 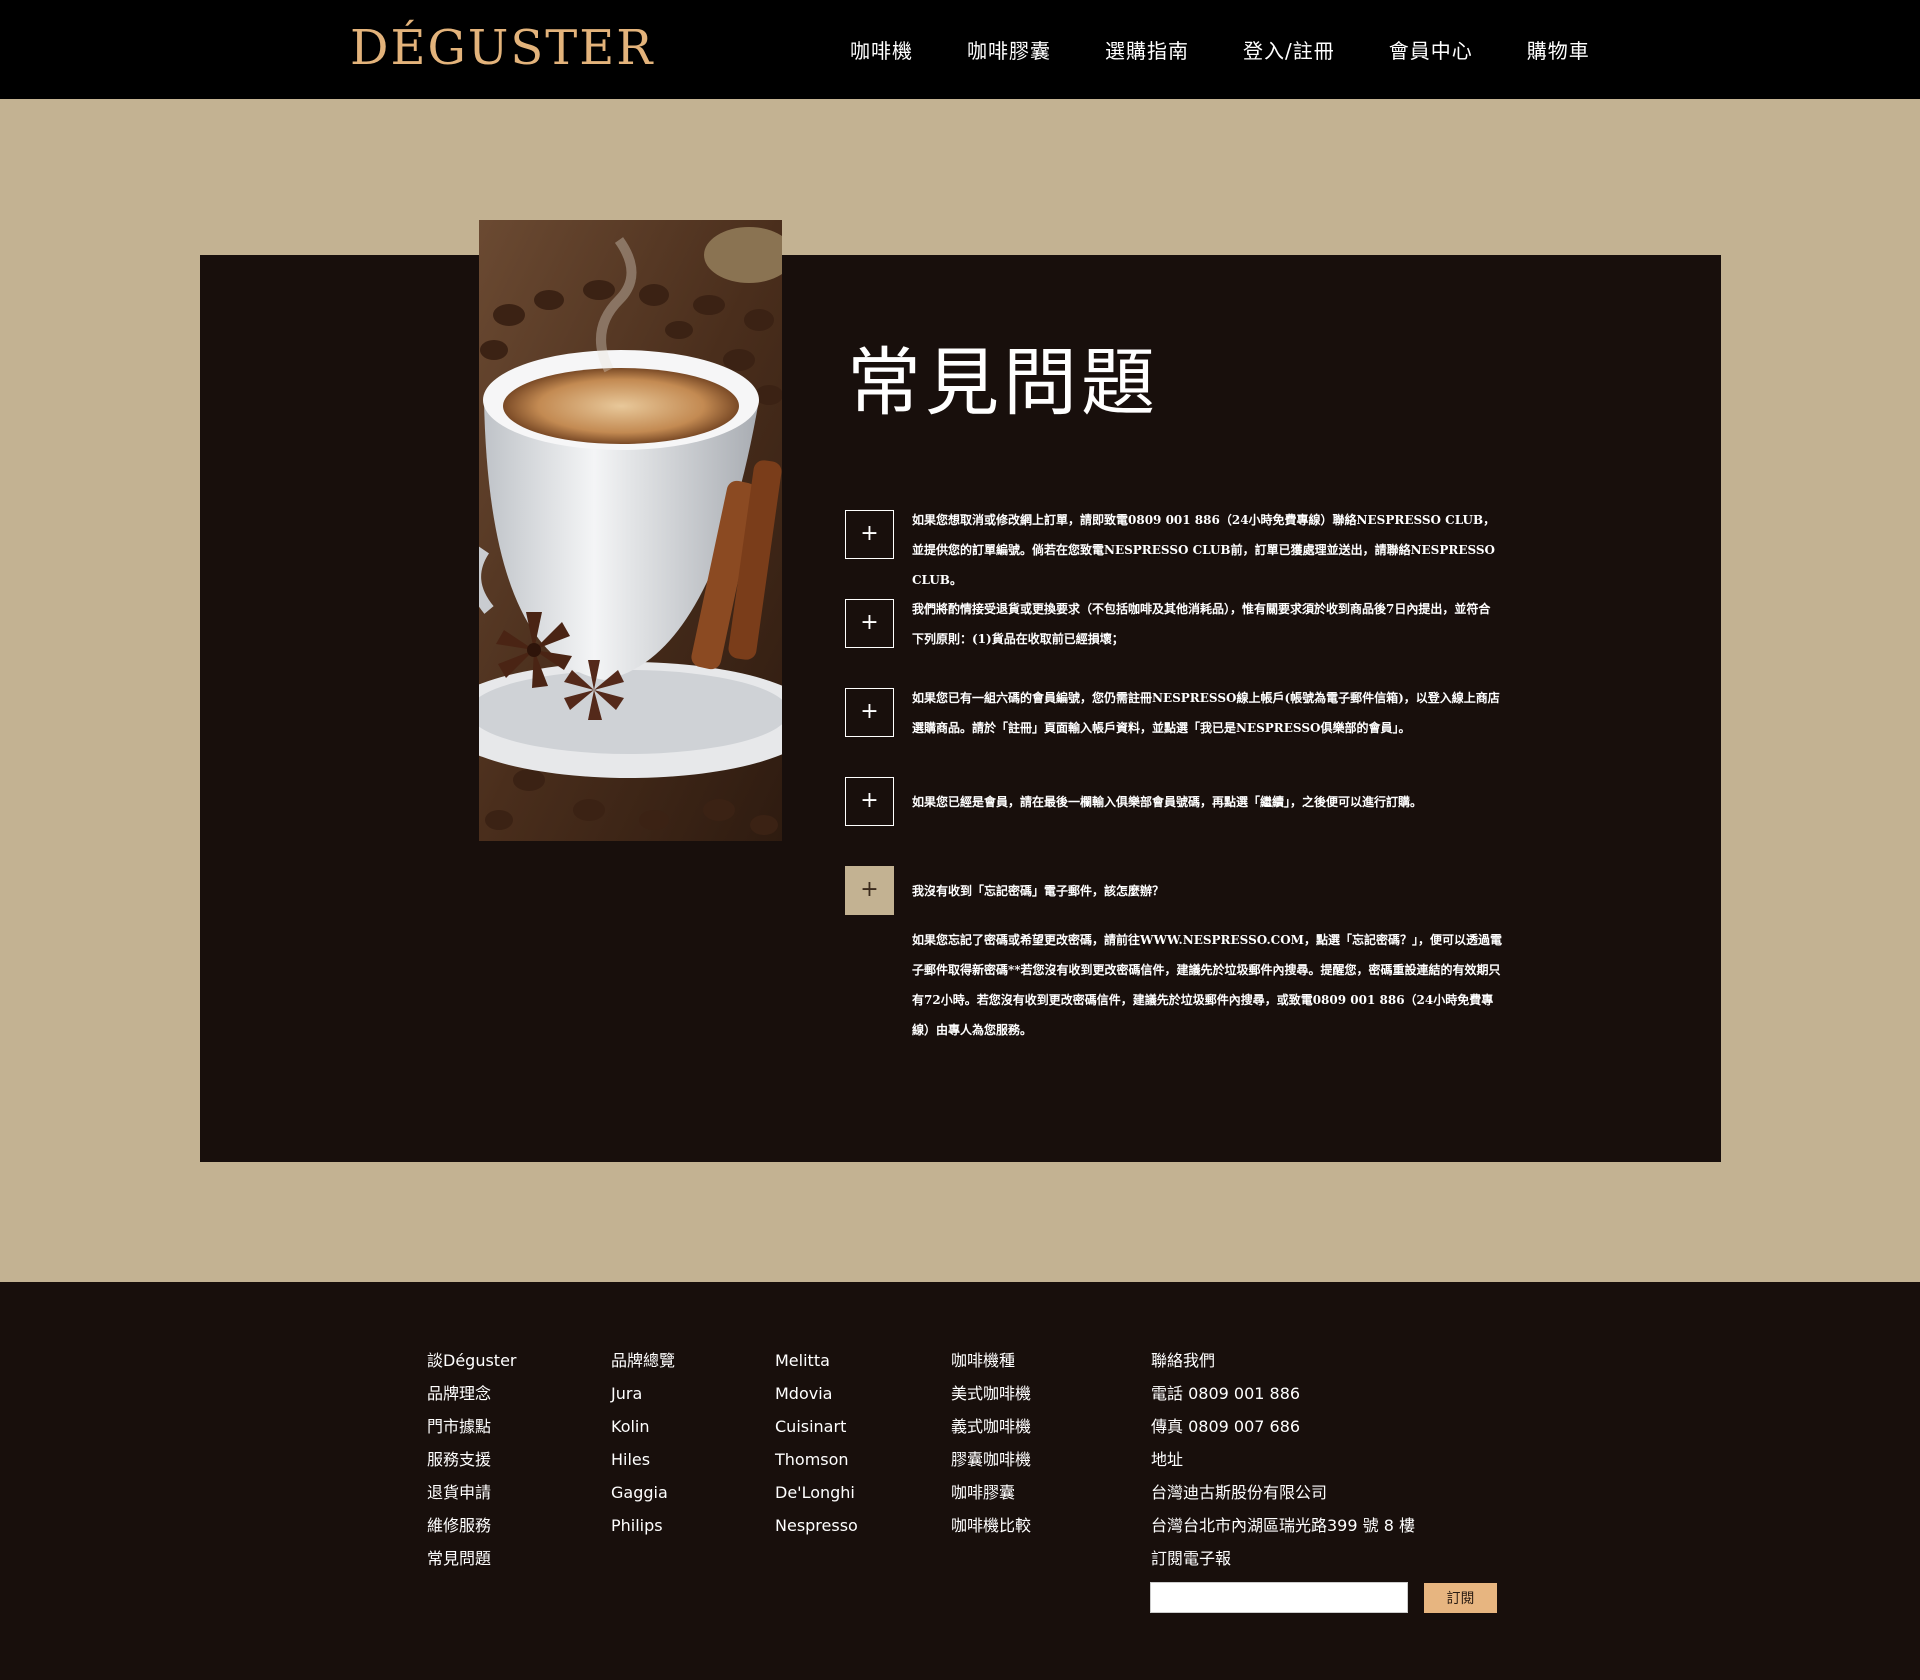 What do you see at coordinates (1207, 891) in the screenshot?
I see `faq-question: 我沒有收到「忘記密碼」電子郵件，該怎麼辦？` at bounding box center [1207, 891].